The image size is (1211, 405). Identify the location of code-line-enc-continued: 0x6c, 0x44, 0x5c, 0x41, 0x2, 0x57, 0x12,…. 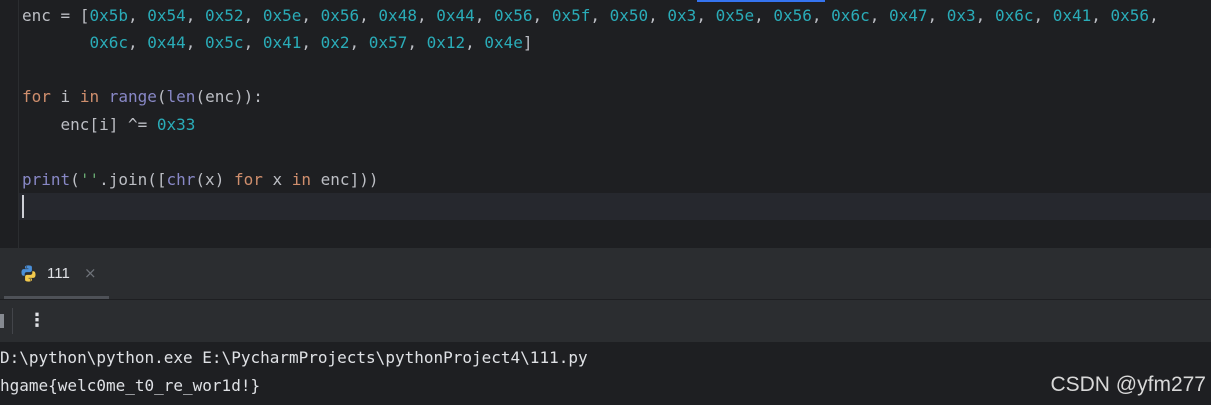
(277, 43).